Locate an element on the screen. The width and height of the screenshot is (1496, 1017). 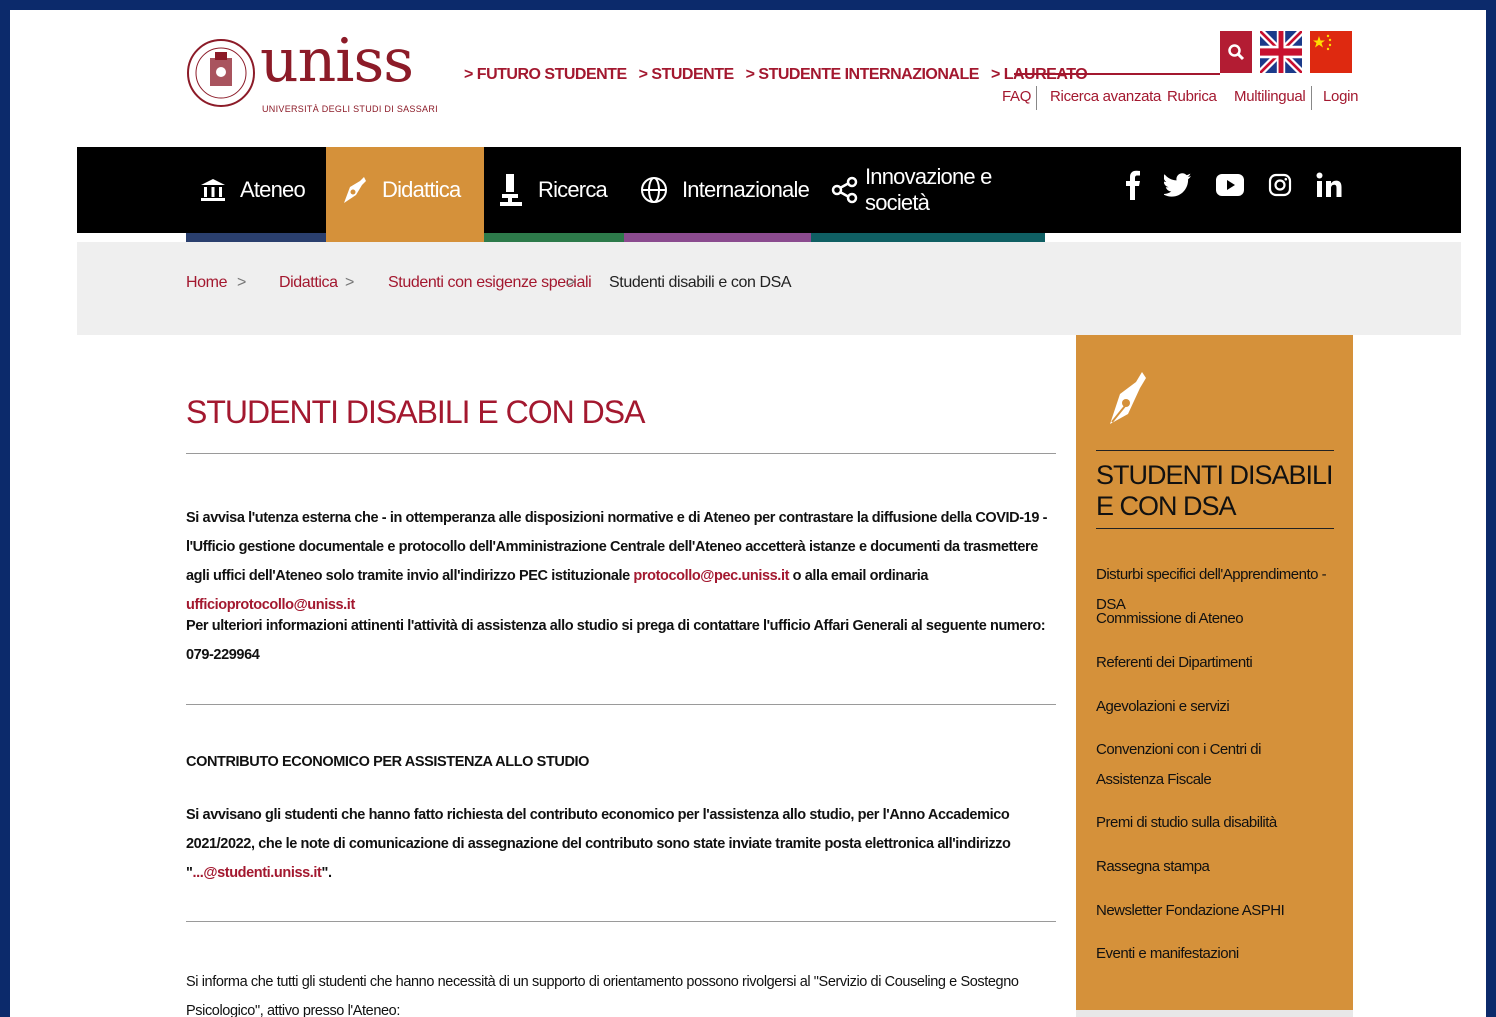
sidebar-link-newsletter: Newsletter Fondazione ASPHI is located at coordinates (1216, 911).